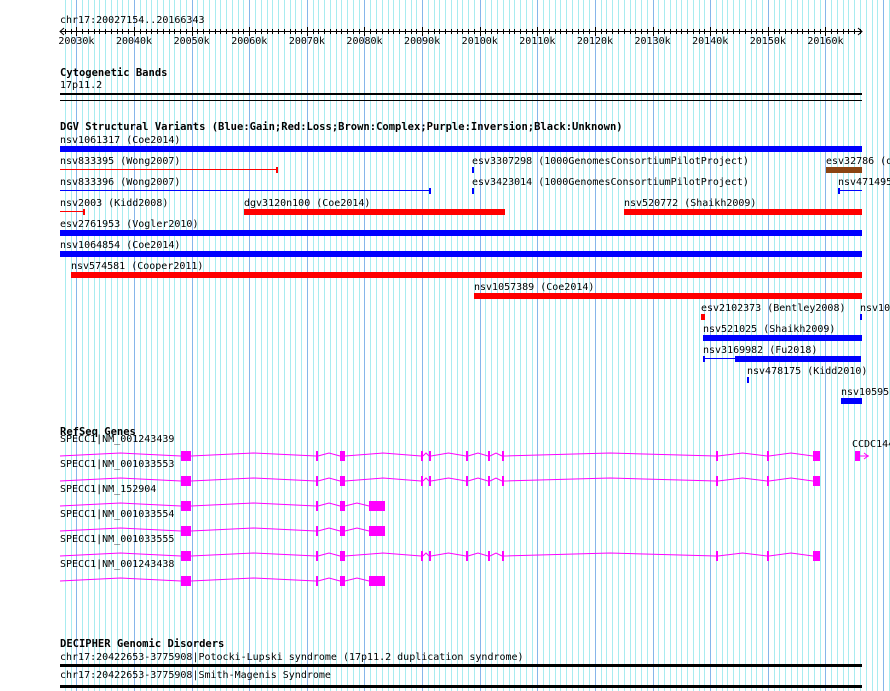 This screenshot has width=890, height=691. What do you see at coordinates (117, 439) in the screenshot?
I see `gene-label: SPECC1|NM_001243439` at bounding box center [117, 439].